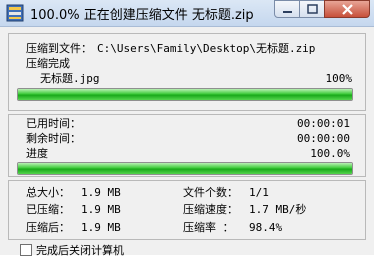 The height and width of the screenshot is (258, 374). Describe the element at coordinates (37, 153) in the screenshot. I see `progress-label: 进度` at that location.